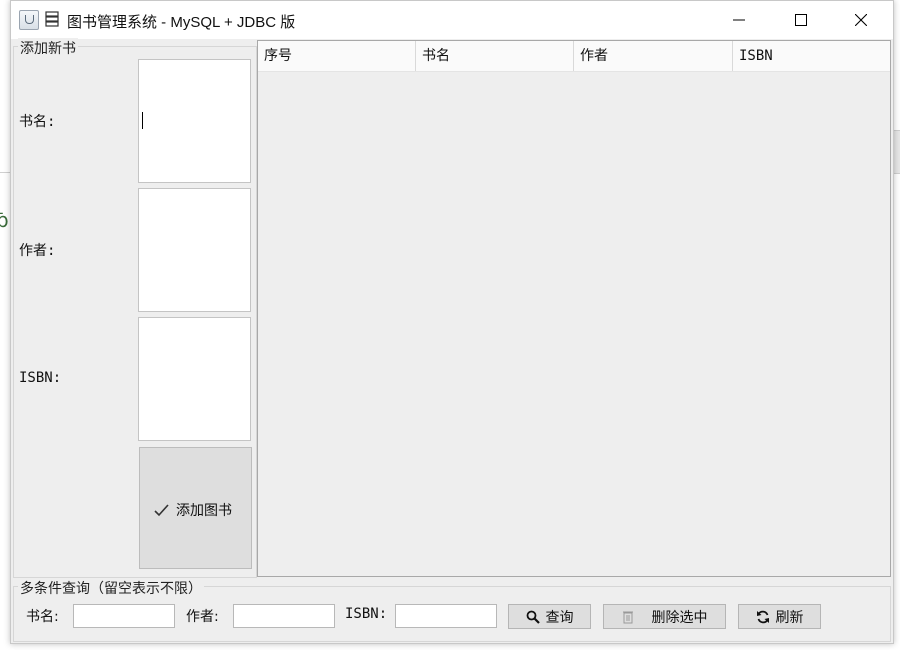 This screenshot has height=650, width=900. I want to click on magnifier-icon, so click(533, 617).